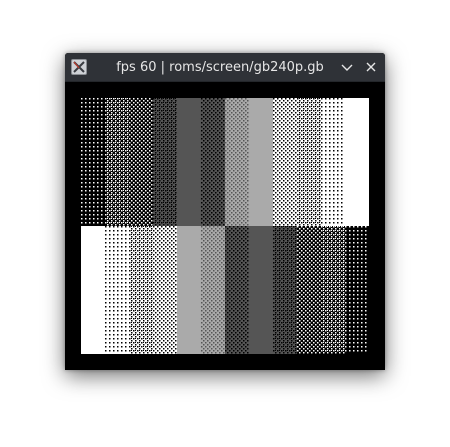  What do you see at coordinates (347, 67) in the screenshot?
I see `chevron-down-icon` at bounding box center [347, 67].